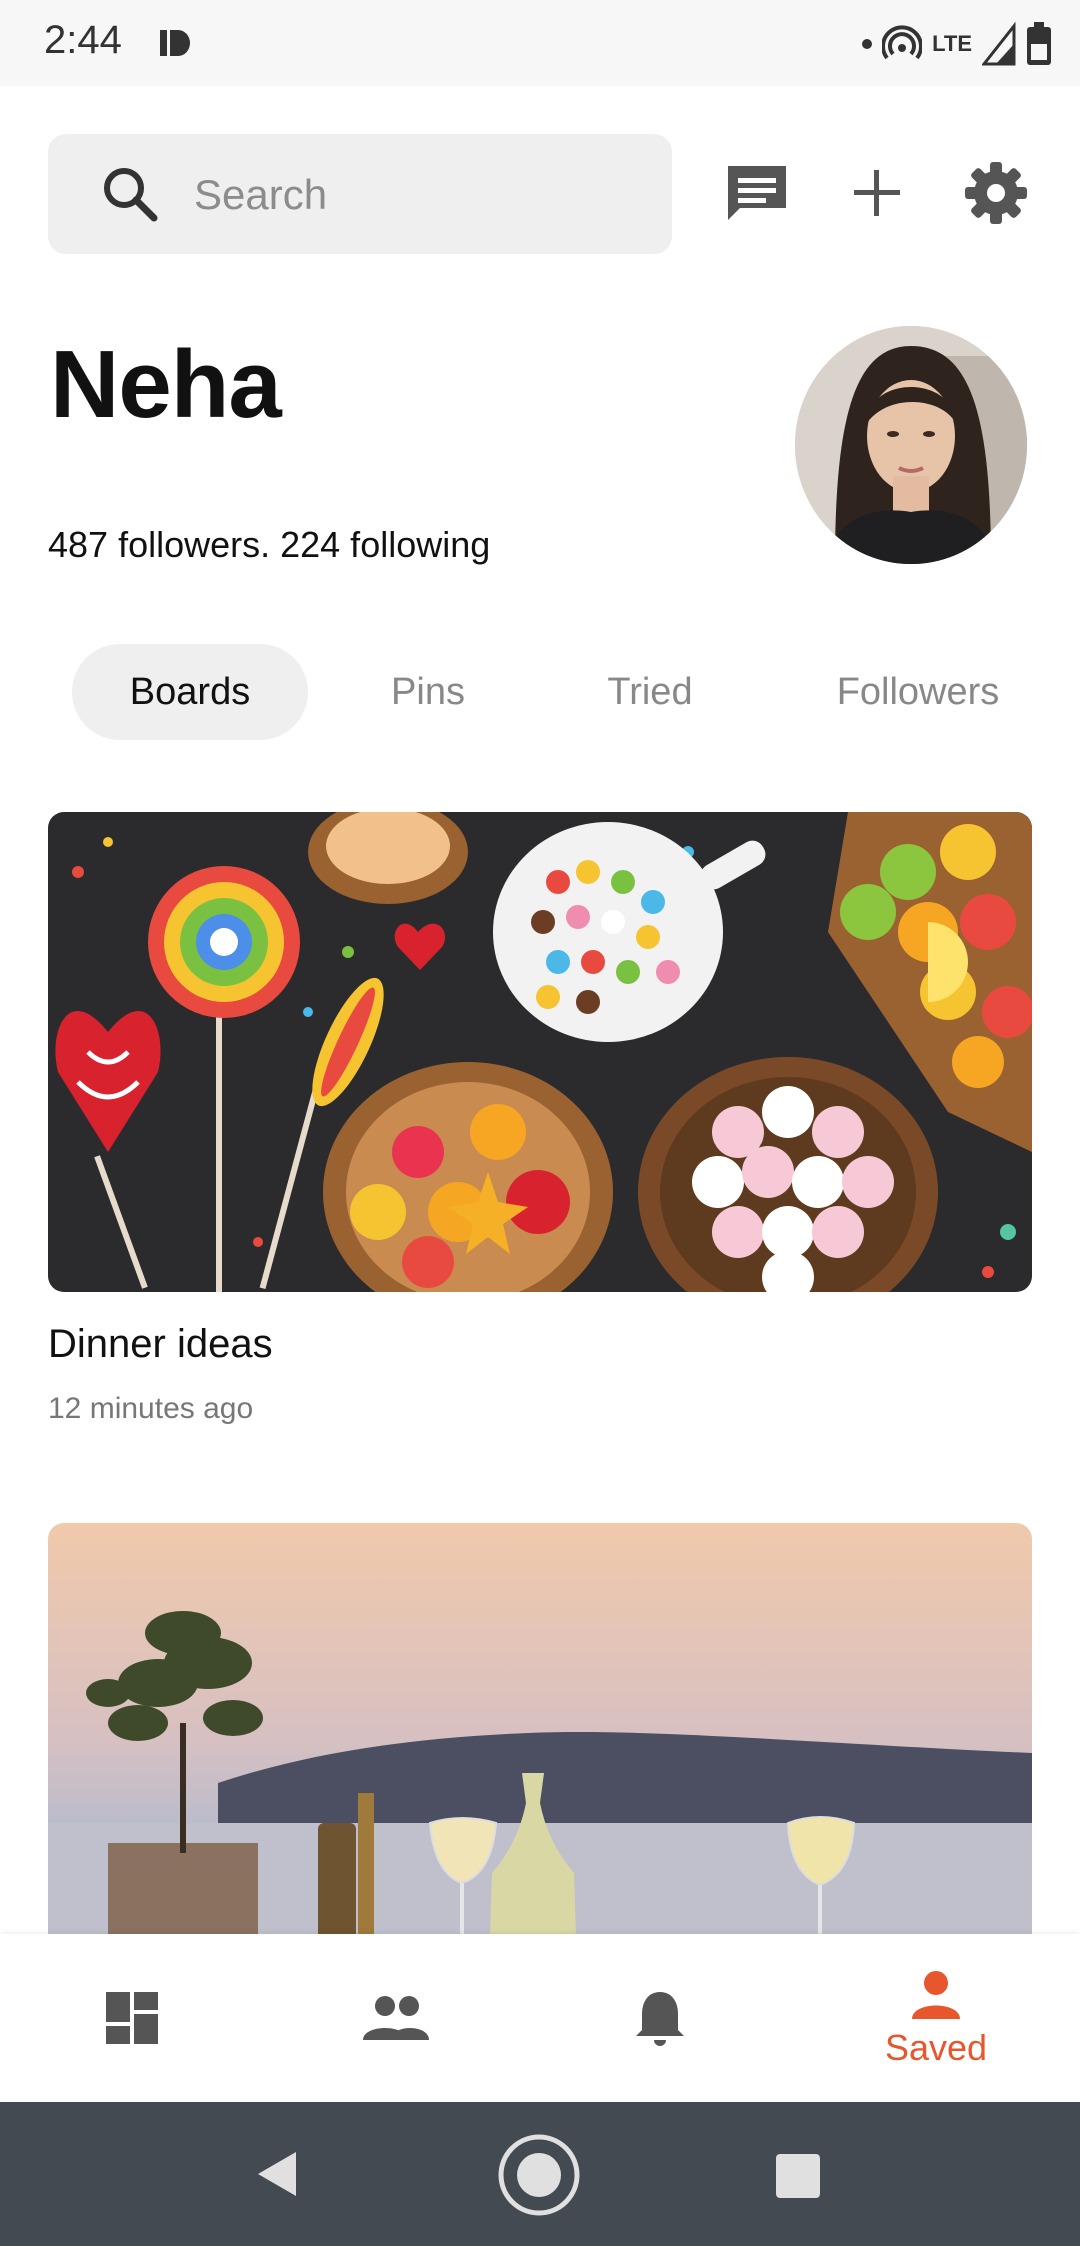  What do you see at coordinates (918, 692) in the screenshot?
I see `tab-followers: Followers` at bounding box center [918, 692].